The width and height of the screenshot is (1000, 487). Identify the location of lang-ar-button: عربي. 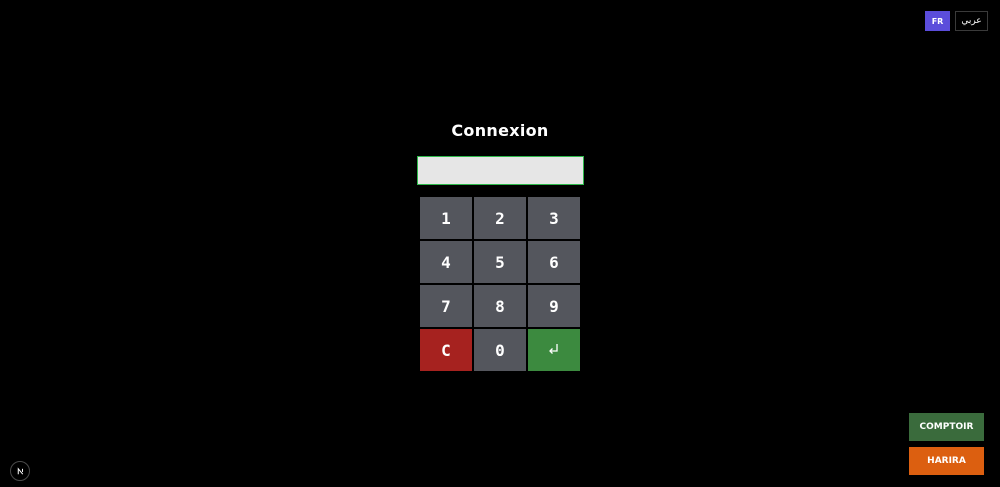
(971, 21).